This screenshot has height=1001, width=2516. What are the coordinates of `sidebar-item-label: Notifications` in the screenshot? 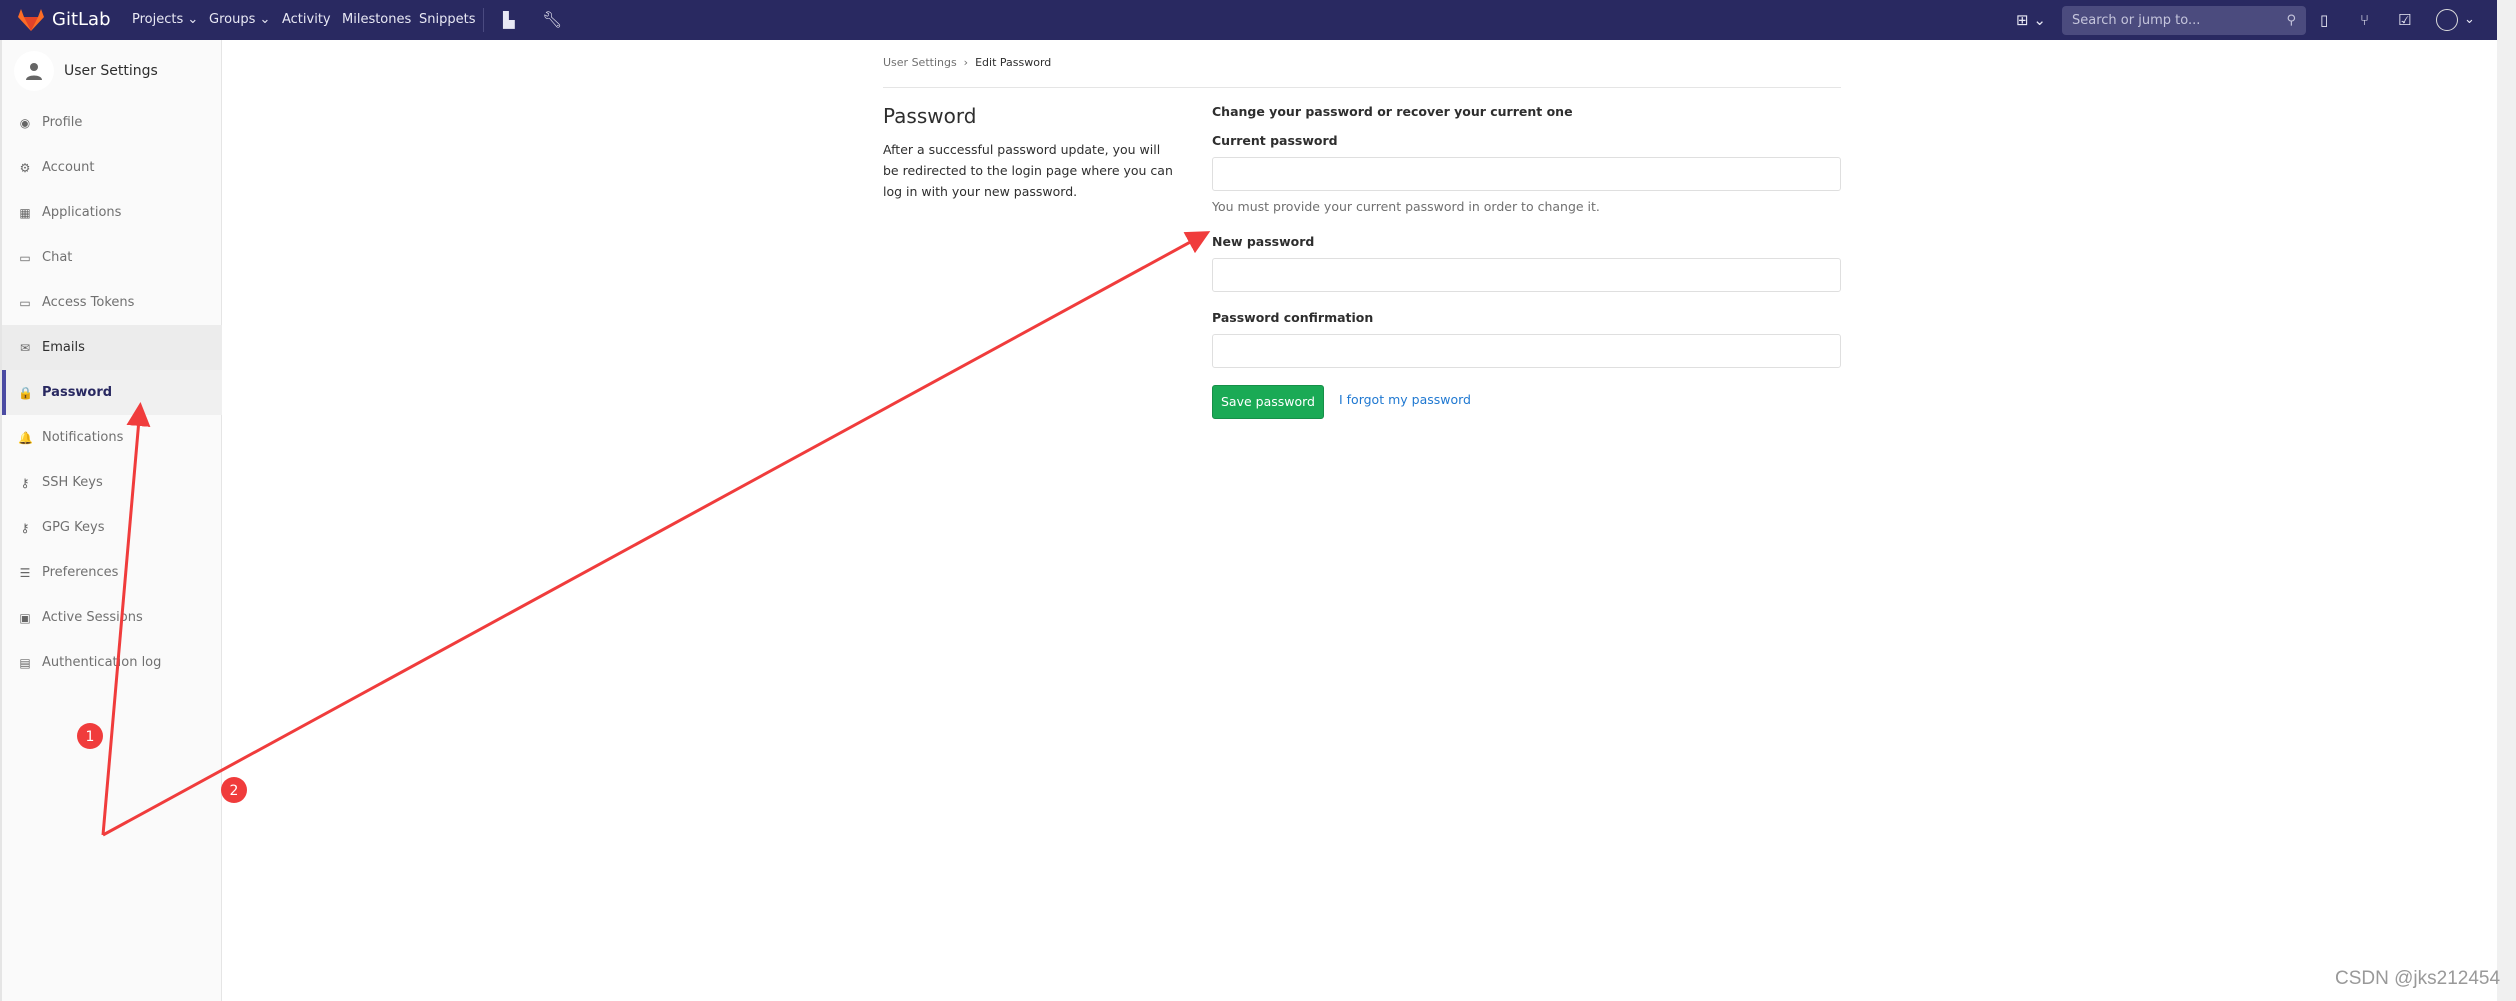 It's located at (83, 437).